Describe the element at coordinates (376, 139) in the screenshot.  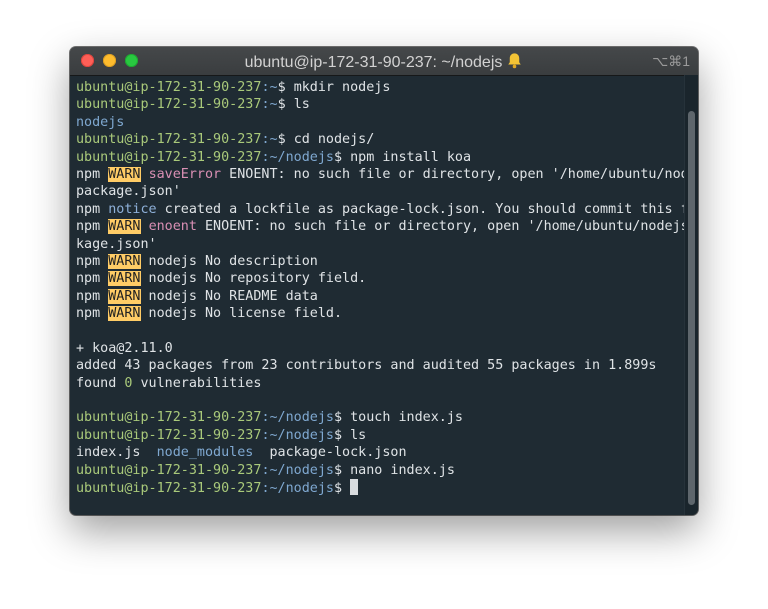
I see `terminal-line: ubuntu@ip-172-31-90-237:~$ cd nodejs/` at that location.